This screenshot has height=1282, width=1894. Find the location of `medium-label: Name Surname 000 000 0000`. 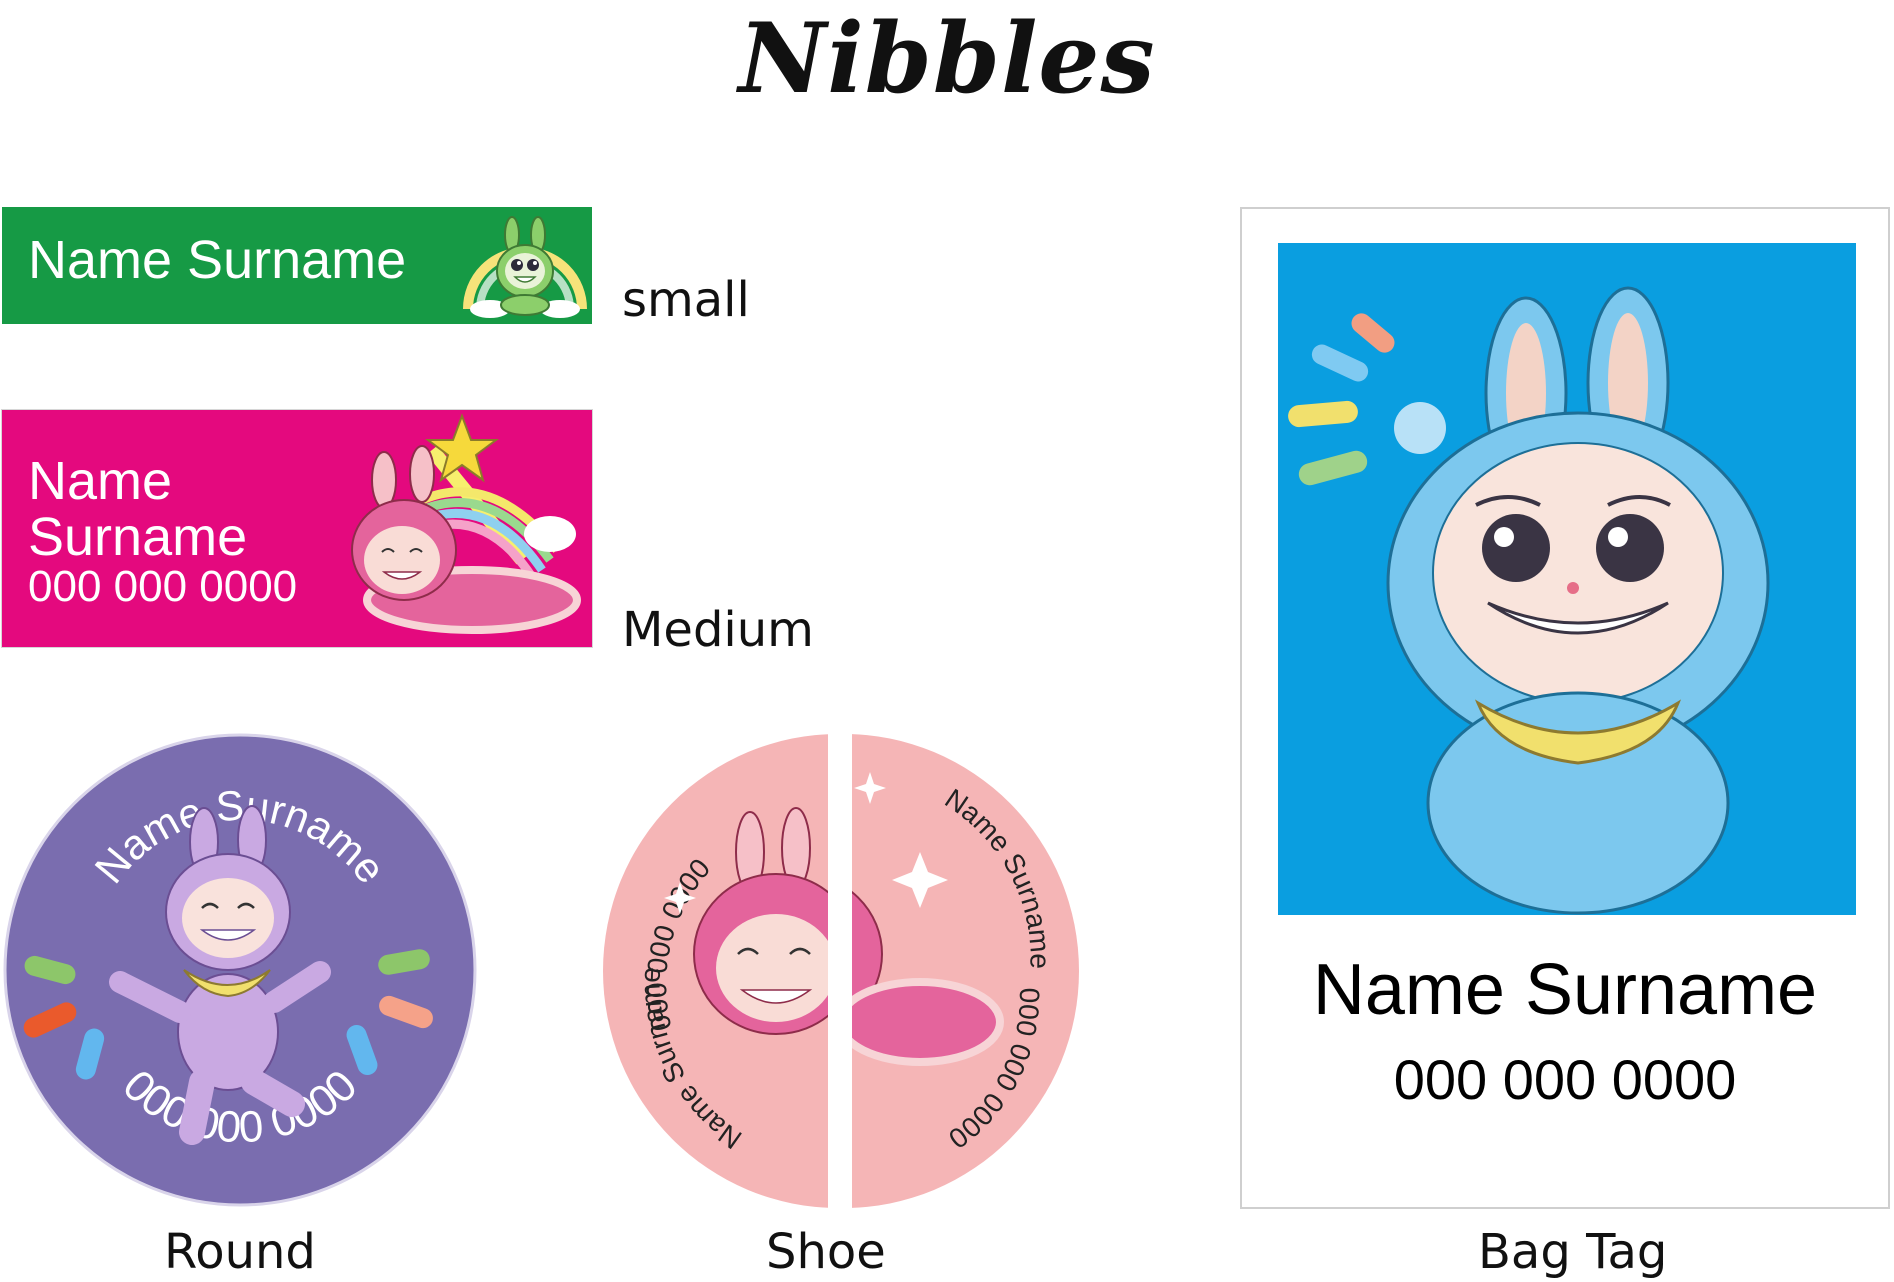

medium-label: Name Surname 000 000 0000 is located at coordinates (297, 528).